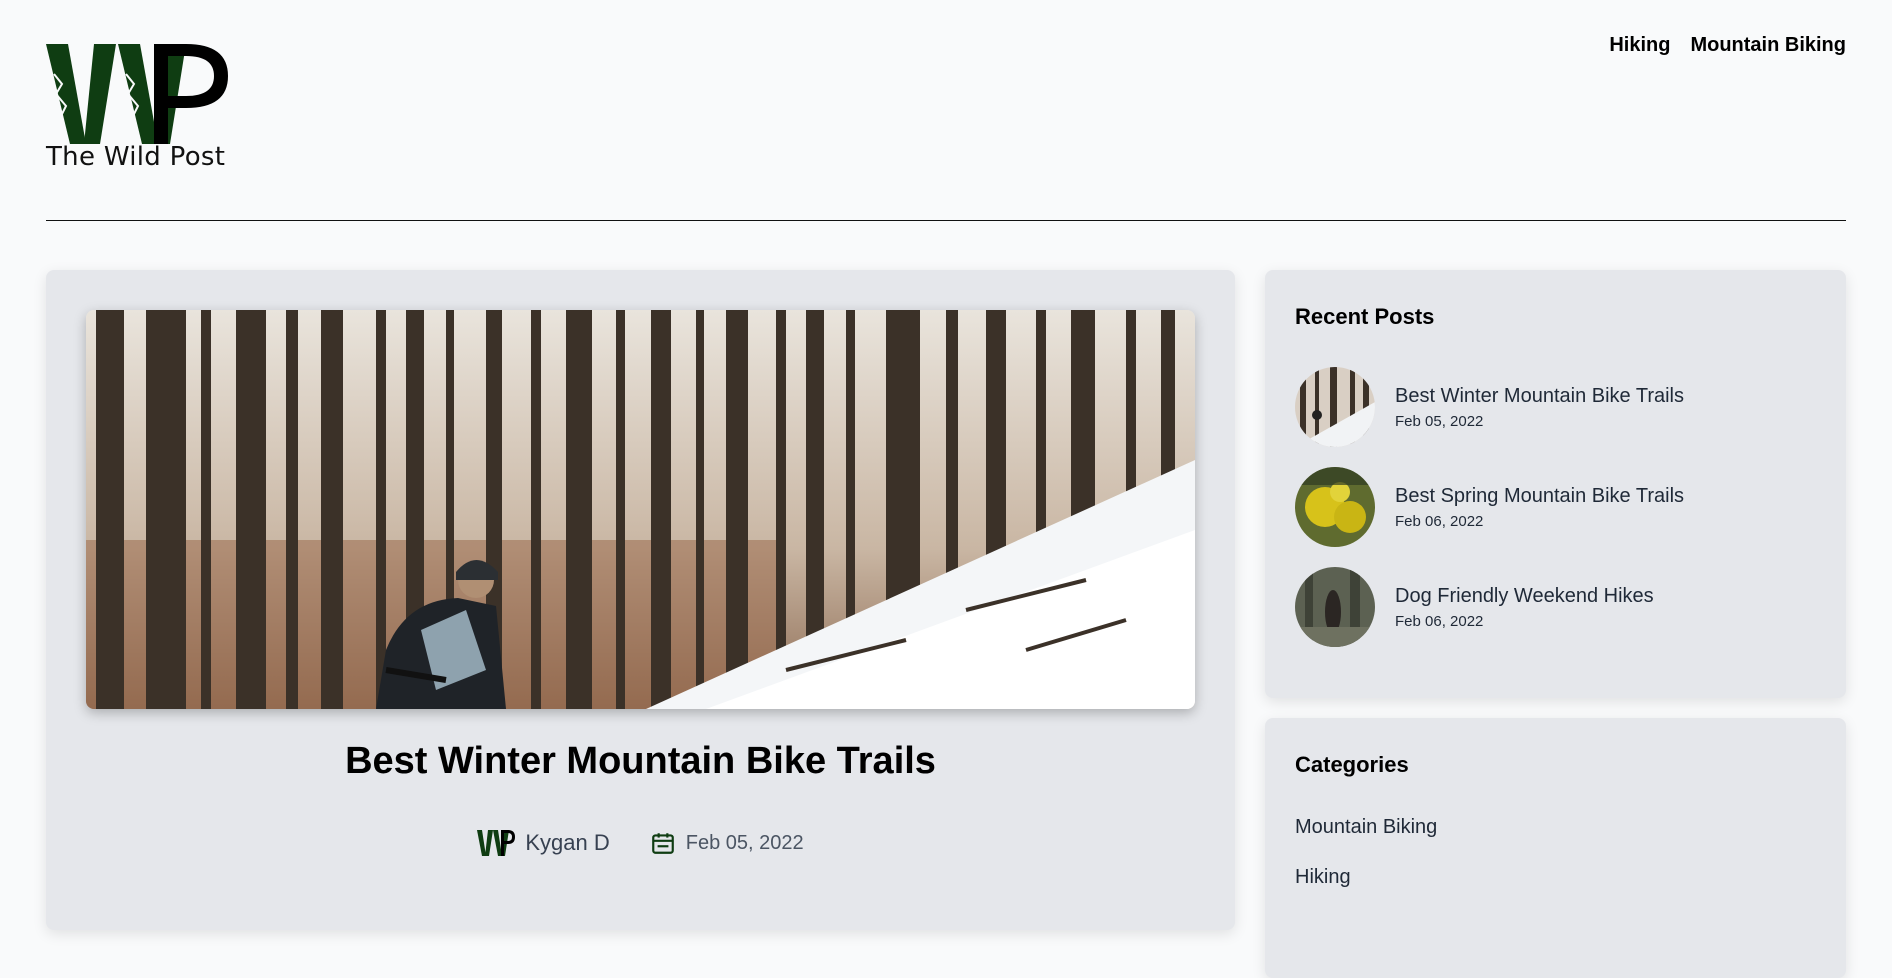 This screenshot has height=978, width=1892. I want to click on categories-card: Categories Mountain Biking Hiking, so click(1555, 848).